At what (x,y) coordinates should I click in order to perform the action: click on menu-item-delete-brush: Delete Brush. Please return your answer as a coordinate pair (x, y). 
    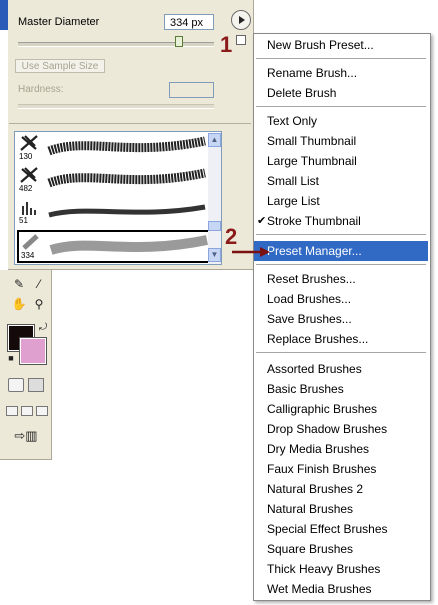
    Looking at the image, I should click on (341, 93).